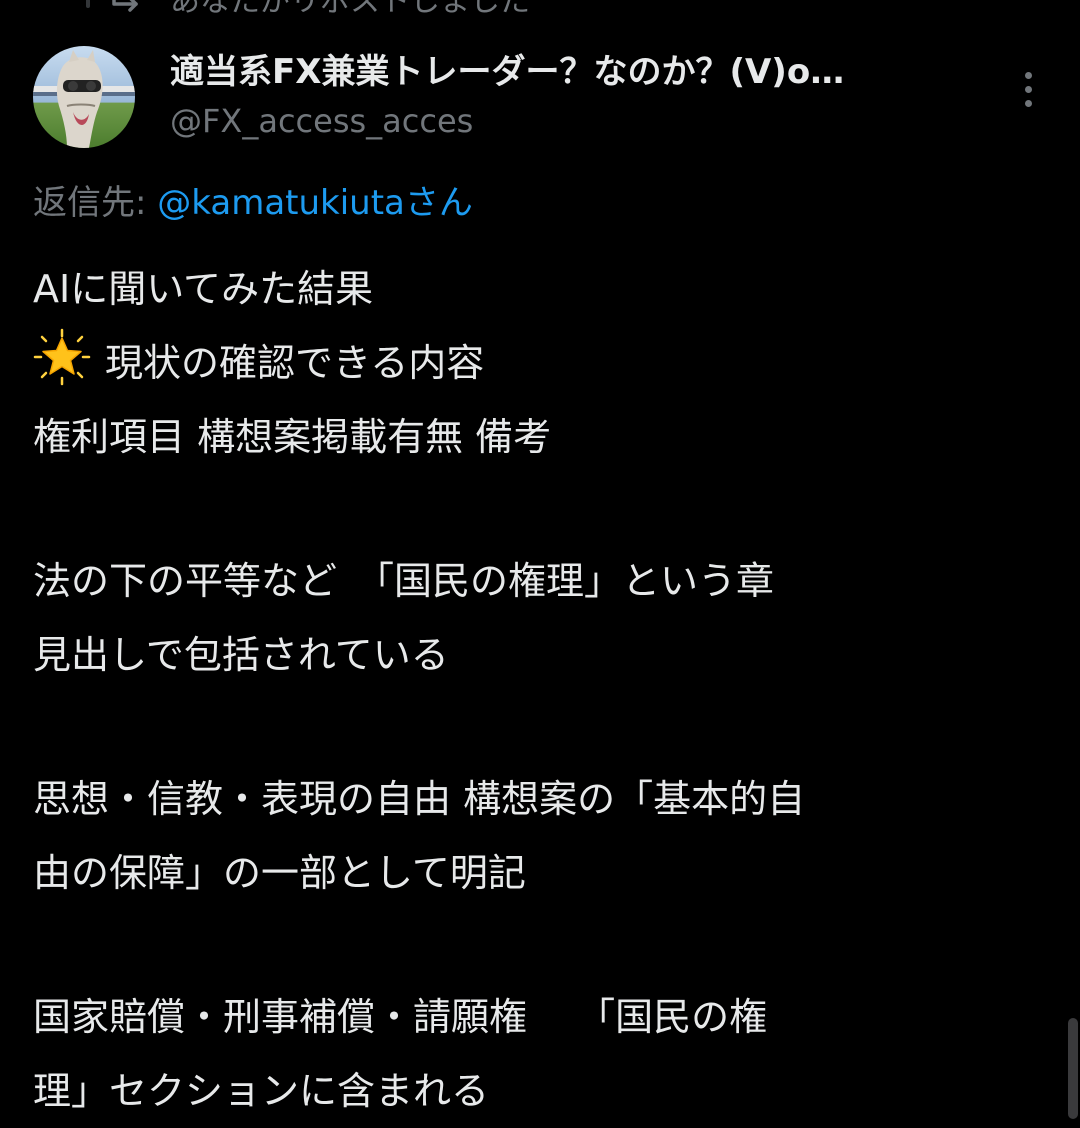 The height and width of the screenshot is (1128, 1080). What do you see at coordinates (321, 121) in the screenshot?
I see `author-handle: @FX_access_acces` at bounding box center [321, 121].